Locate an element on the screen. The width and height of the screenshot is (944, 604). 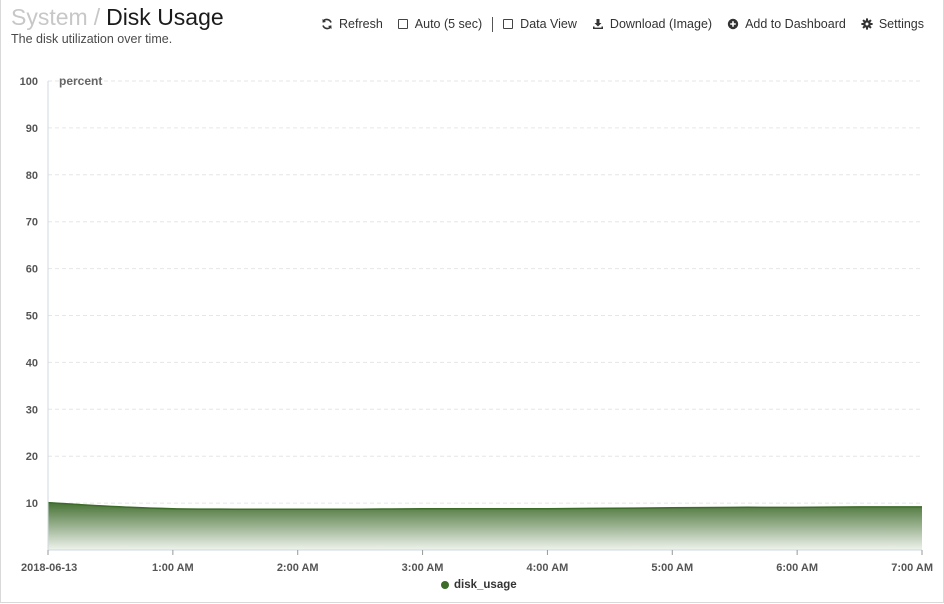
y-tick-label: 30 is located at coordinates (32, 410).